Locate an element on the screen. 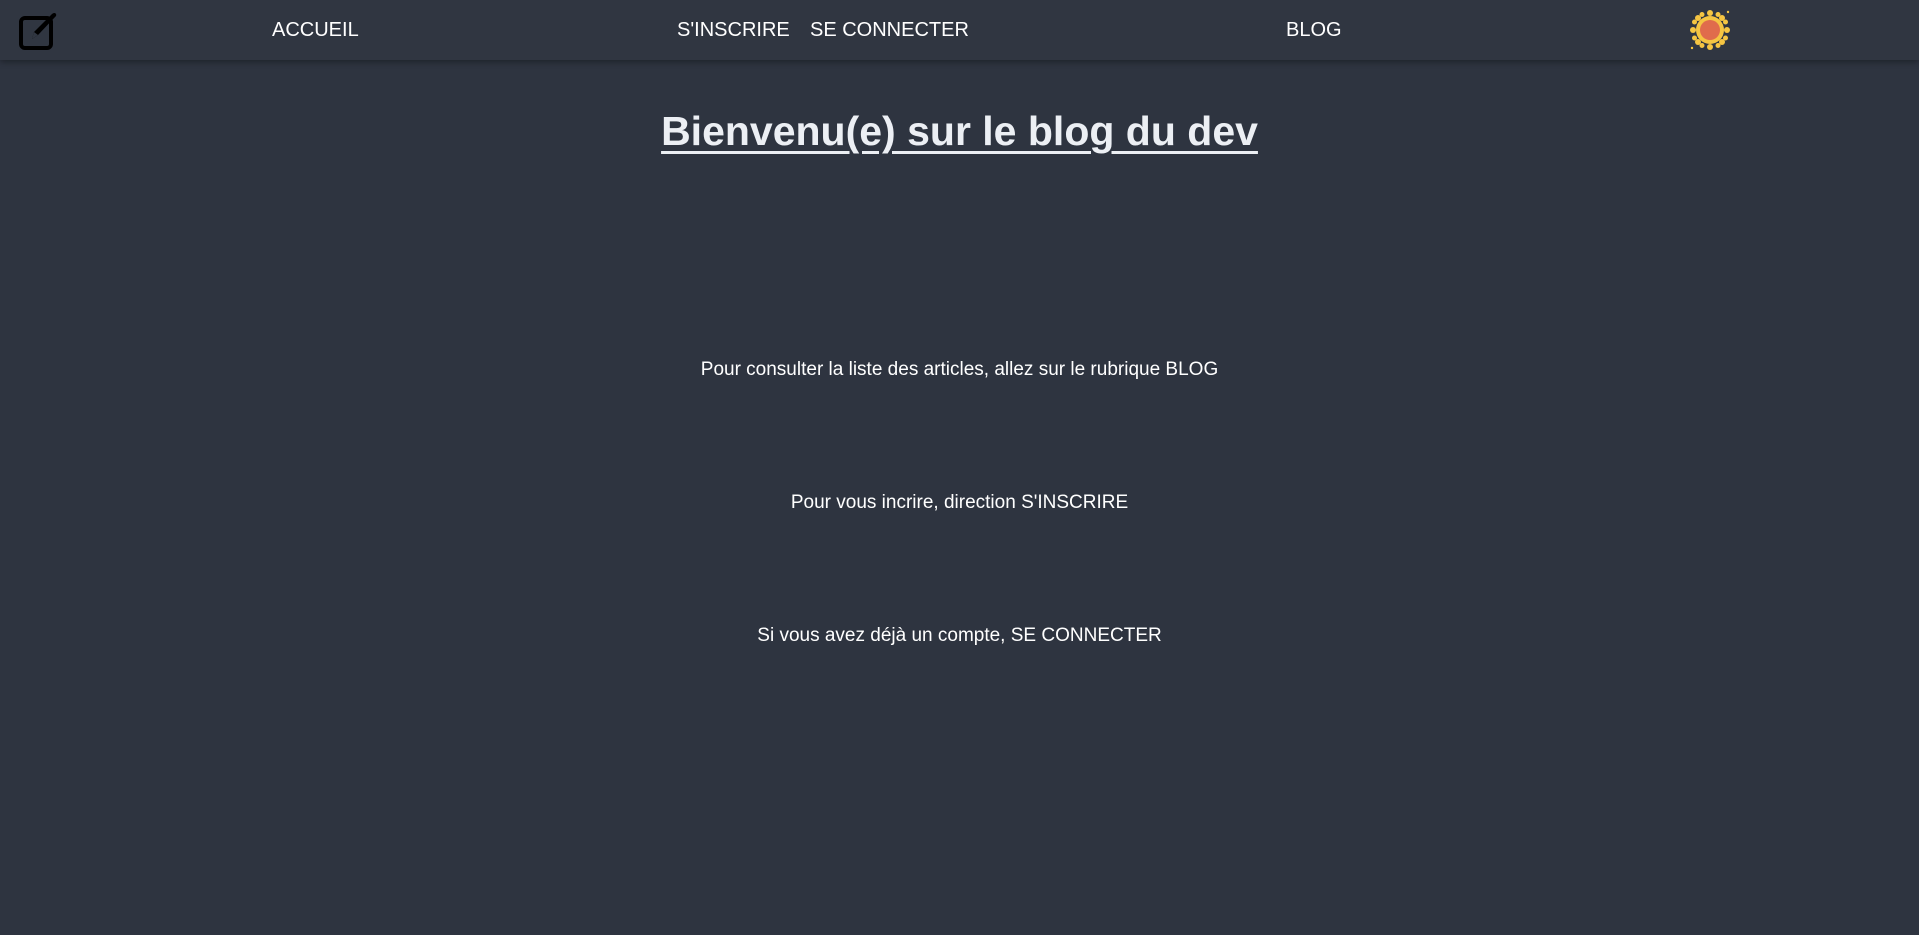 The image size is (1919, 935). nav-link-signup: S'INSCRIRE is located at coordinates (733, 30).